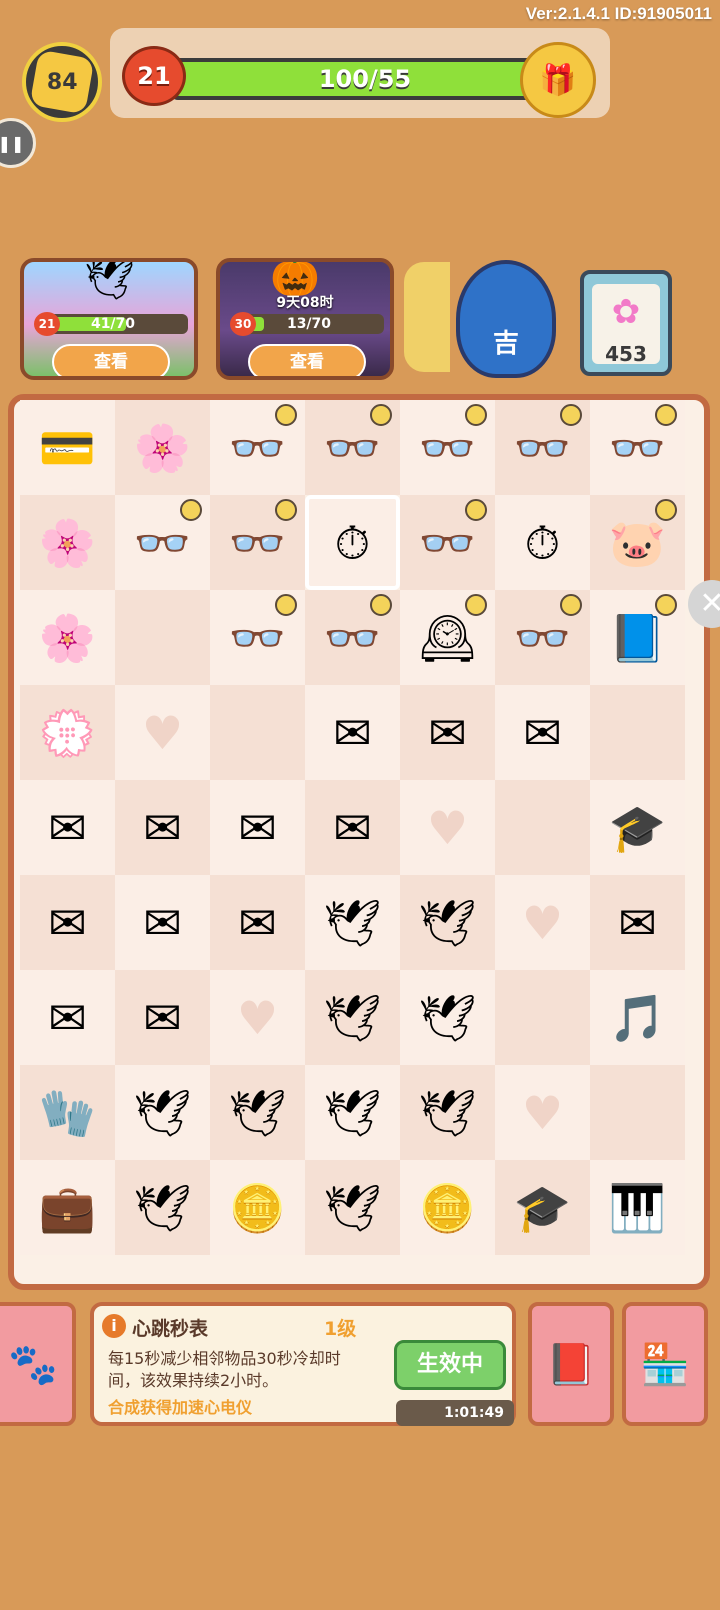 The image size is (720, 1610). I want to click on coins-icon: 🪙, so click(257, 1207).